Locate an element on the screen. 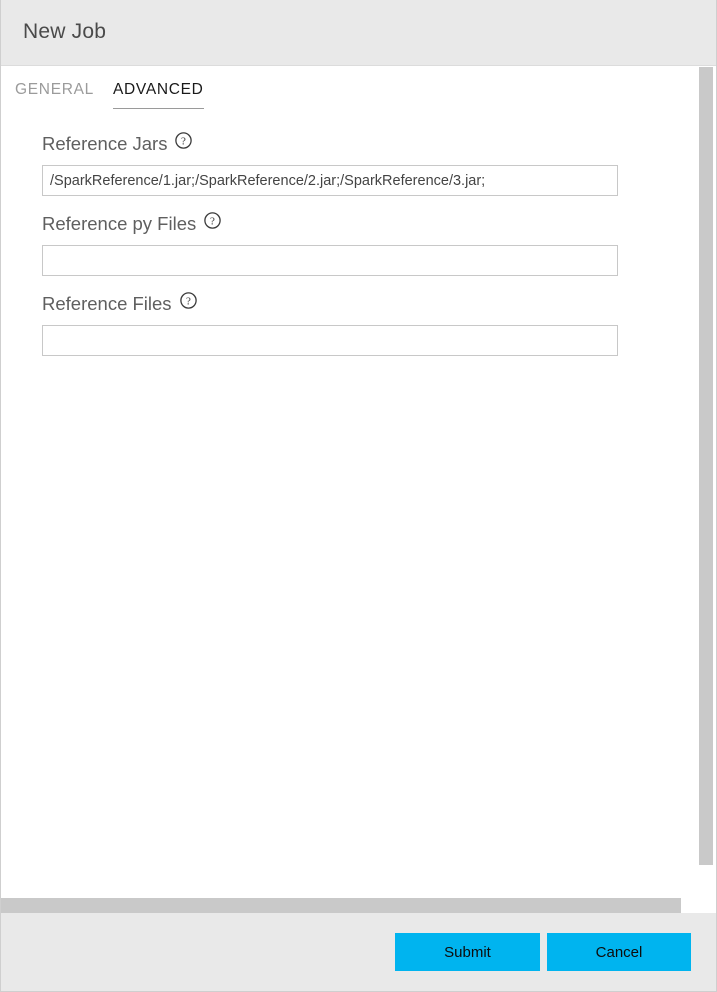 The width and height of the screenshot is (717, 992). vertical-scrollbar-thumb is located at coordinates (706, 466).